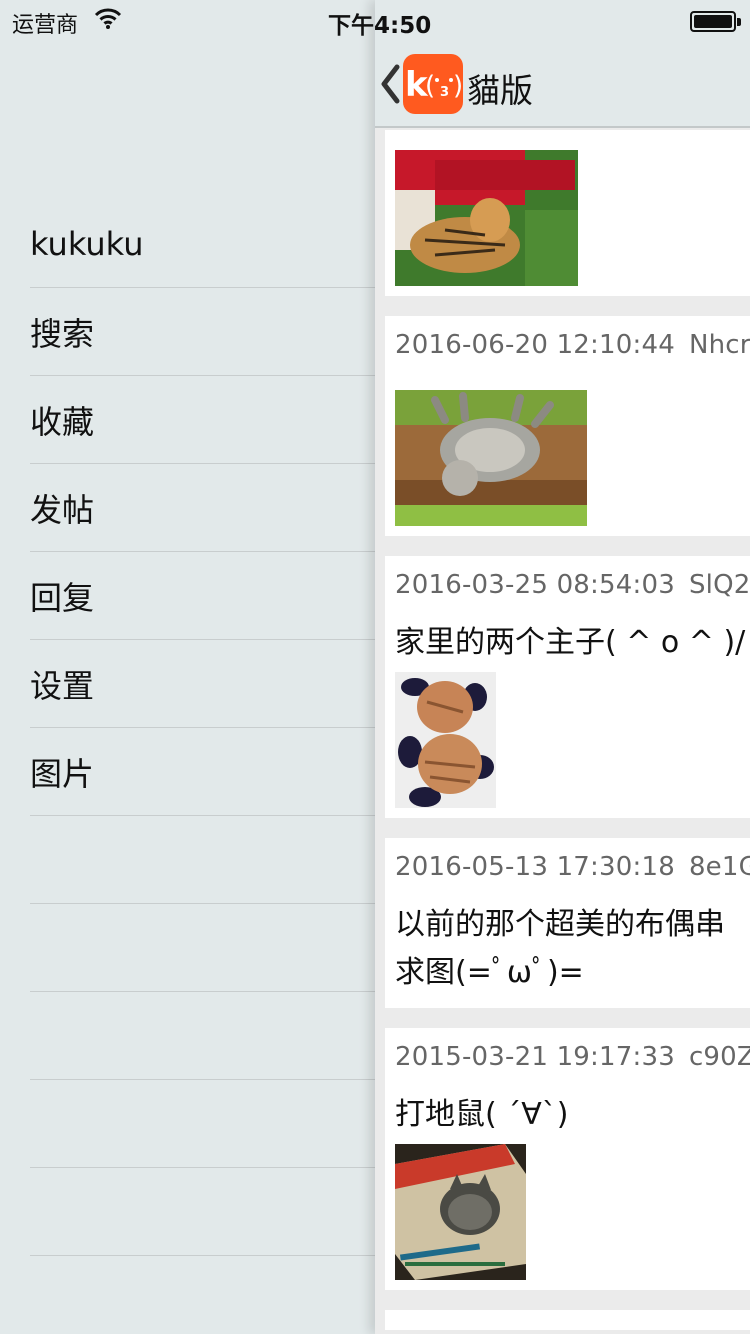  I want to click on kukuku-logo-icon: k ( 3 ), so click(434, 85).